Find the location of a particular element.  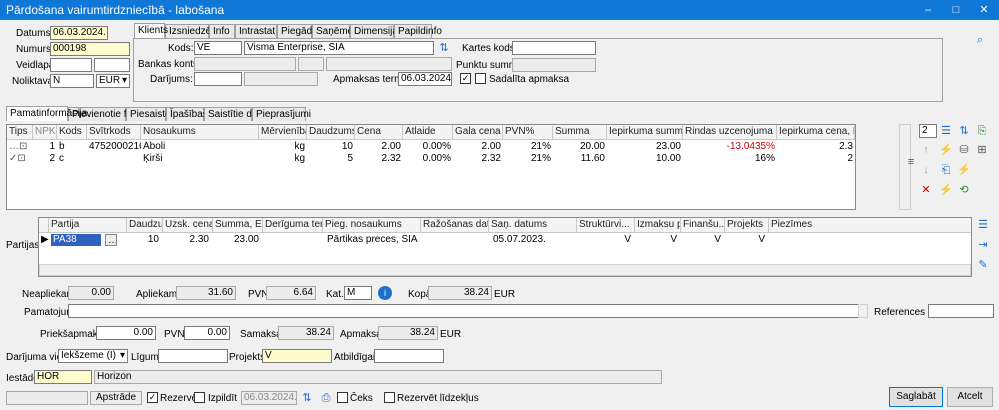

col-kods: Kods is located at coordinates (72, 132).